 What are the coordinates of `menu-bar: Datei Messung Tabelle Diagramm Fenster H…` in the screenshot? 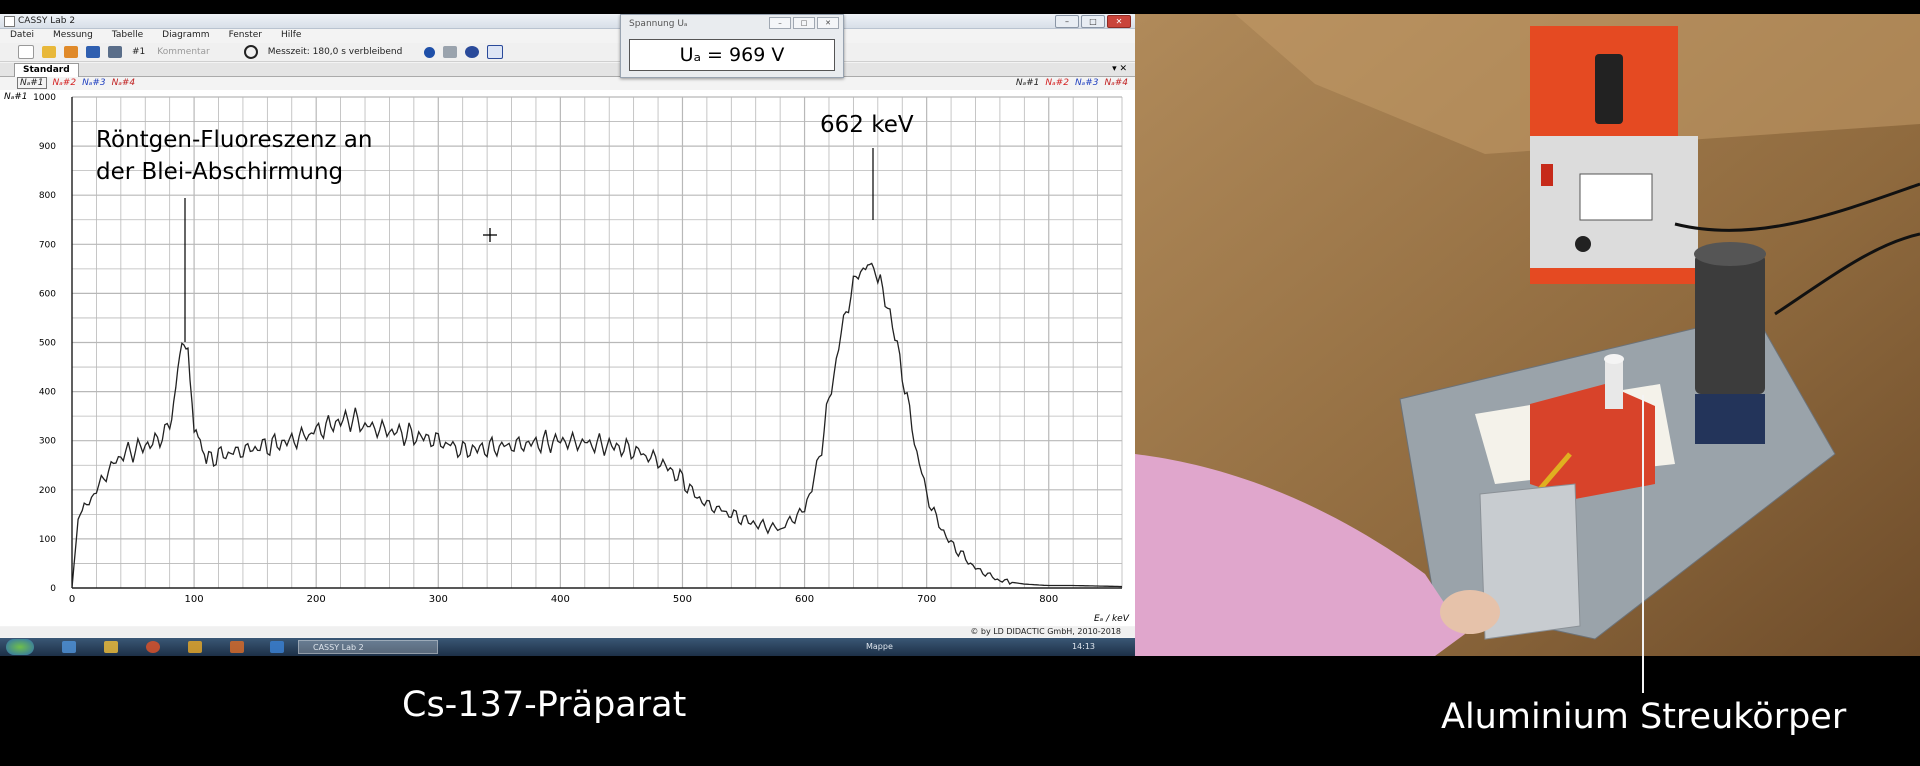 It's located at (567, 35).